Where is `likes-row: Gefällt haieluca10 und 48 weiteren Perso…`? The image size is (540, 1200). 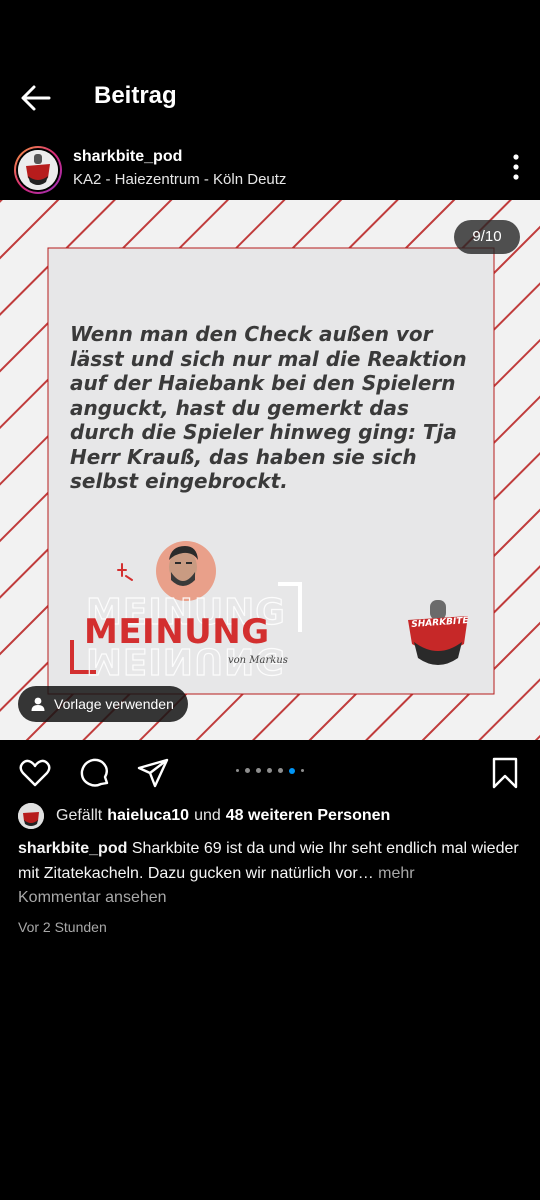
likes-row: Gefällt haieluca10 und 48 weiteren Perso… is located at coordinates (204, 816).